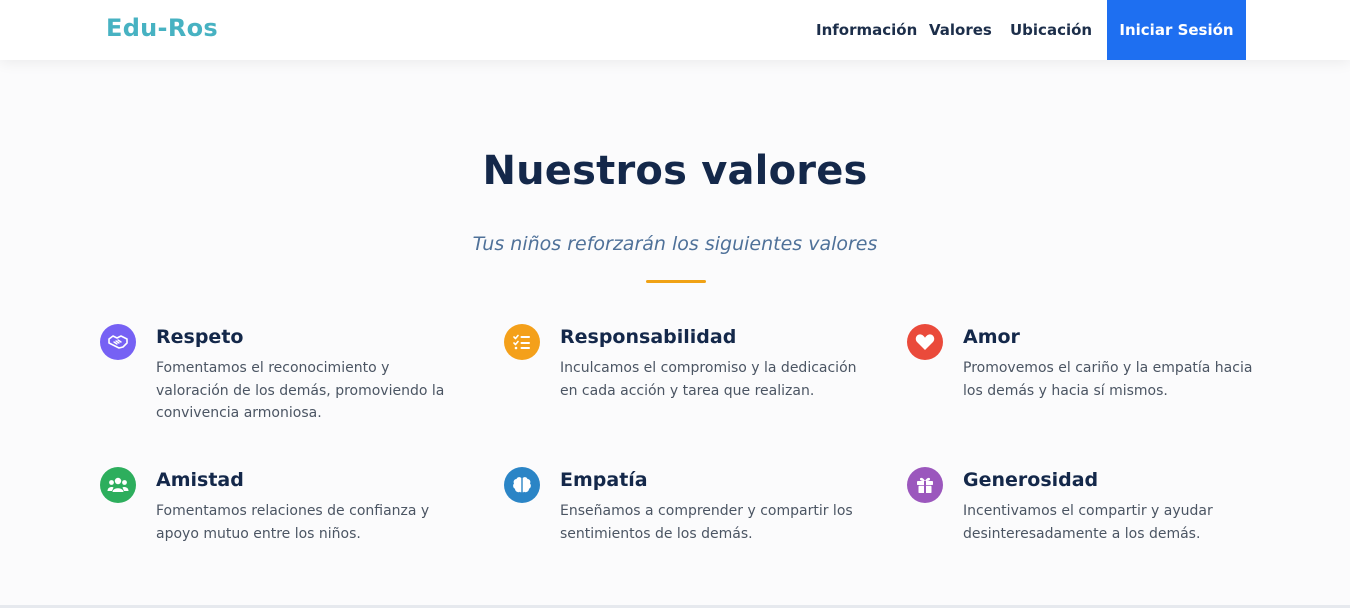  What do you see at coordinates (925, 342) in the screenshot?
I see `heart-icon` at bounding box center [925, 342].